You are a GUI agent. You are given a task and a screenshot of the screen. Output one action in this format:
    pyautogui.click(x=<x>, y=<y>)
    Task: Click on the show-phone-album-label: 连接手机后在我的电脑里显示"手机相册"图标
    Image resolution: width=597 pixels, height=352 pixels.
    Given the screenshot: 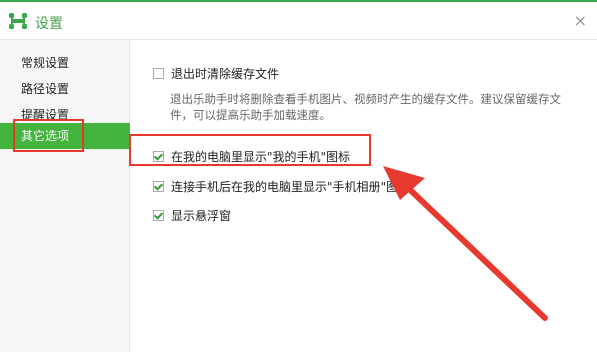 What is the action you would take?
    pyautogui.click(x=291, y=186)
    